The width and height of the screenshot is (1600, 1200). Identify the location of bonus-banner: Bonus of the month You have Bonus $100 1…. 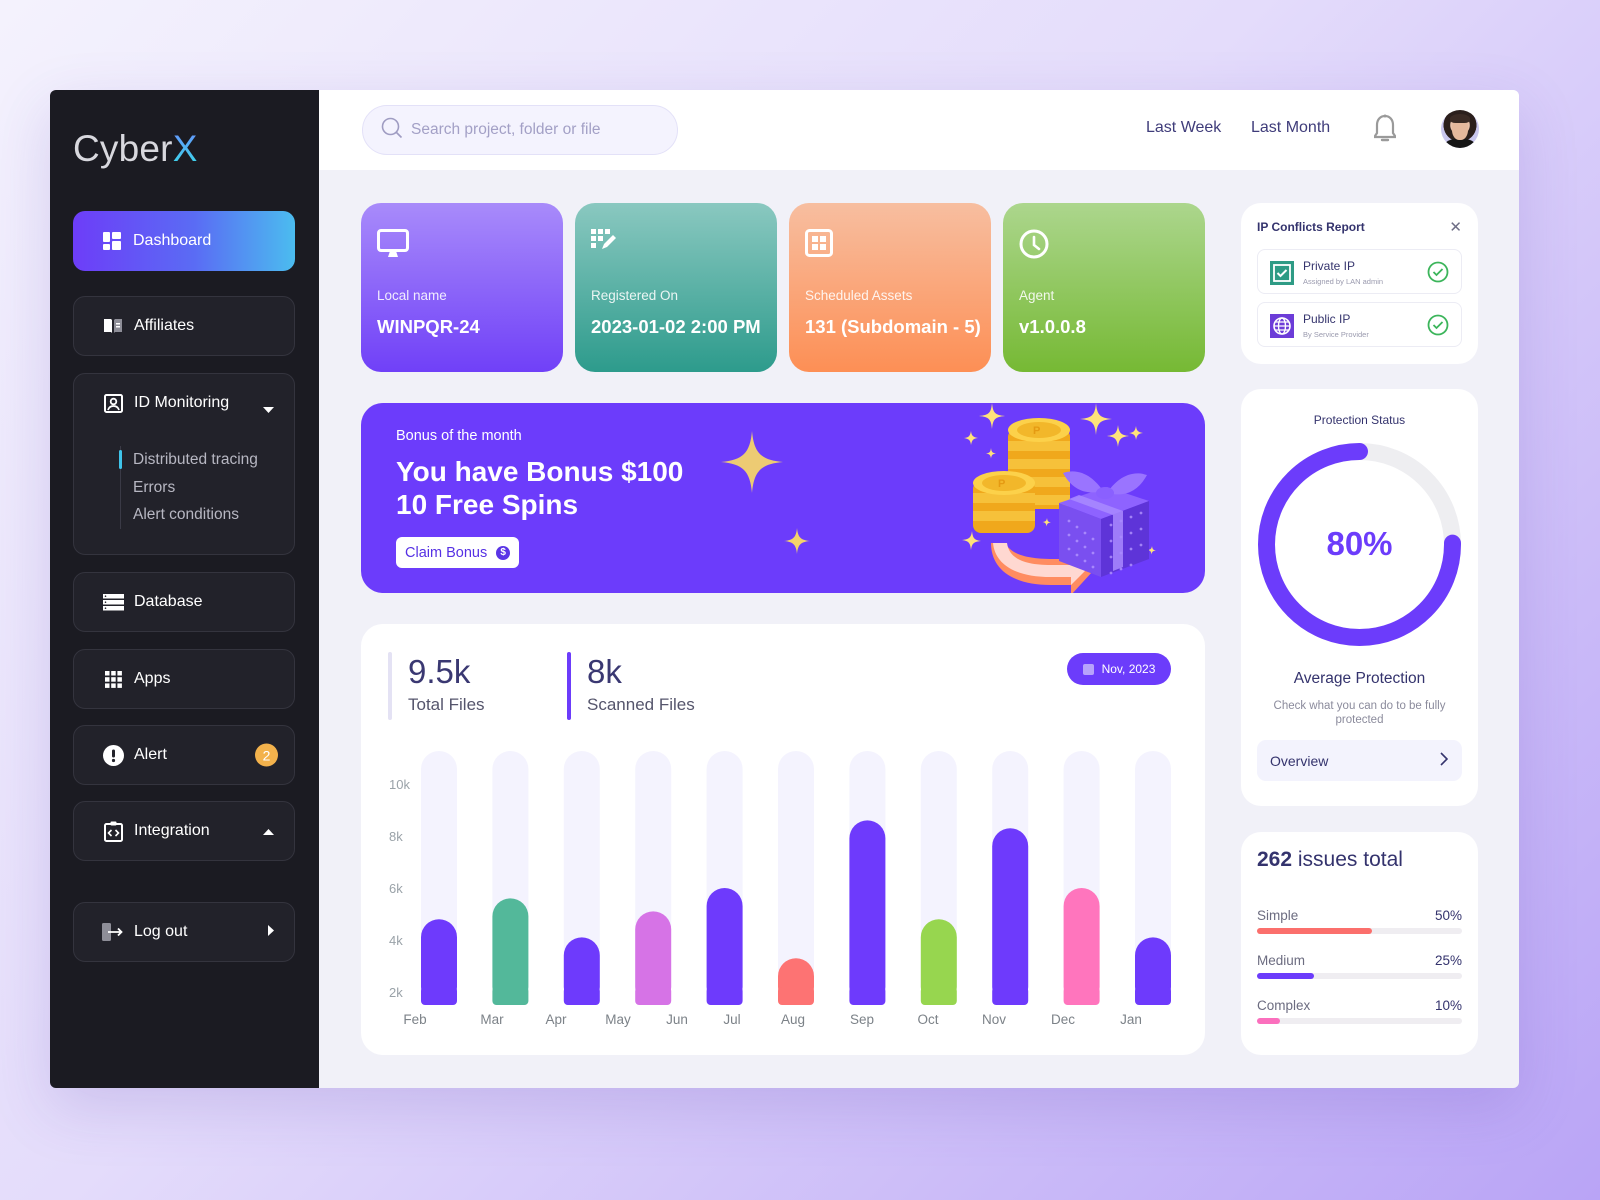
(783, 498).